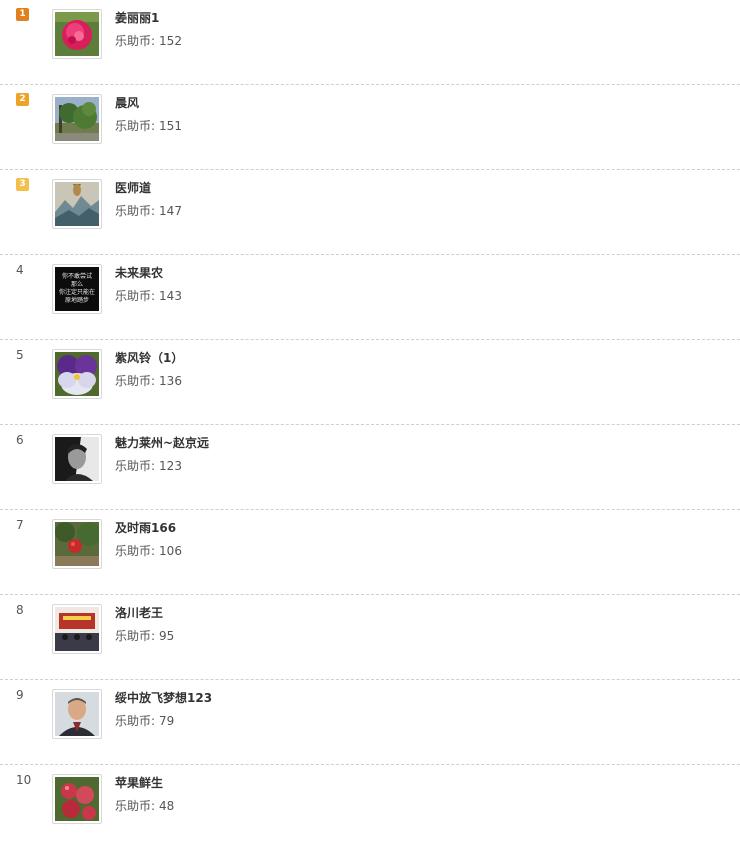  I want to click on rank-number: 5, so click(20, 355).